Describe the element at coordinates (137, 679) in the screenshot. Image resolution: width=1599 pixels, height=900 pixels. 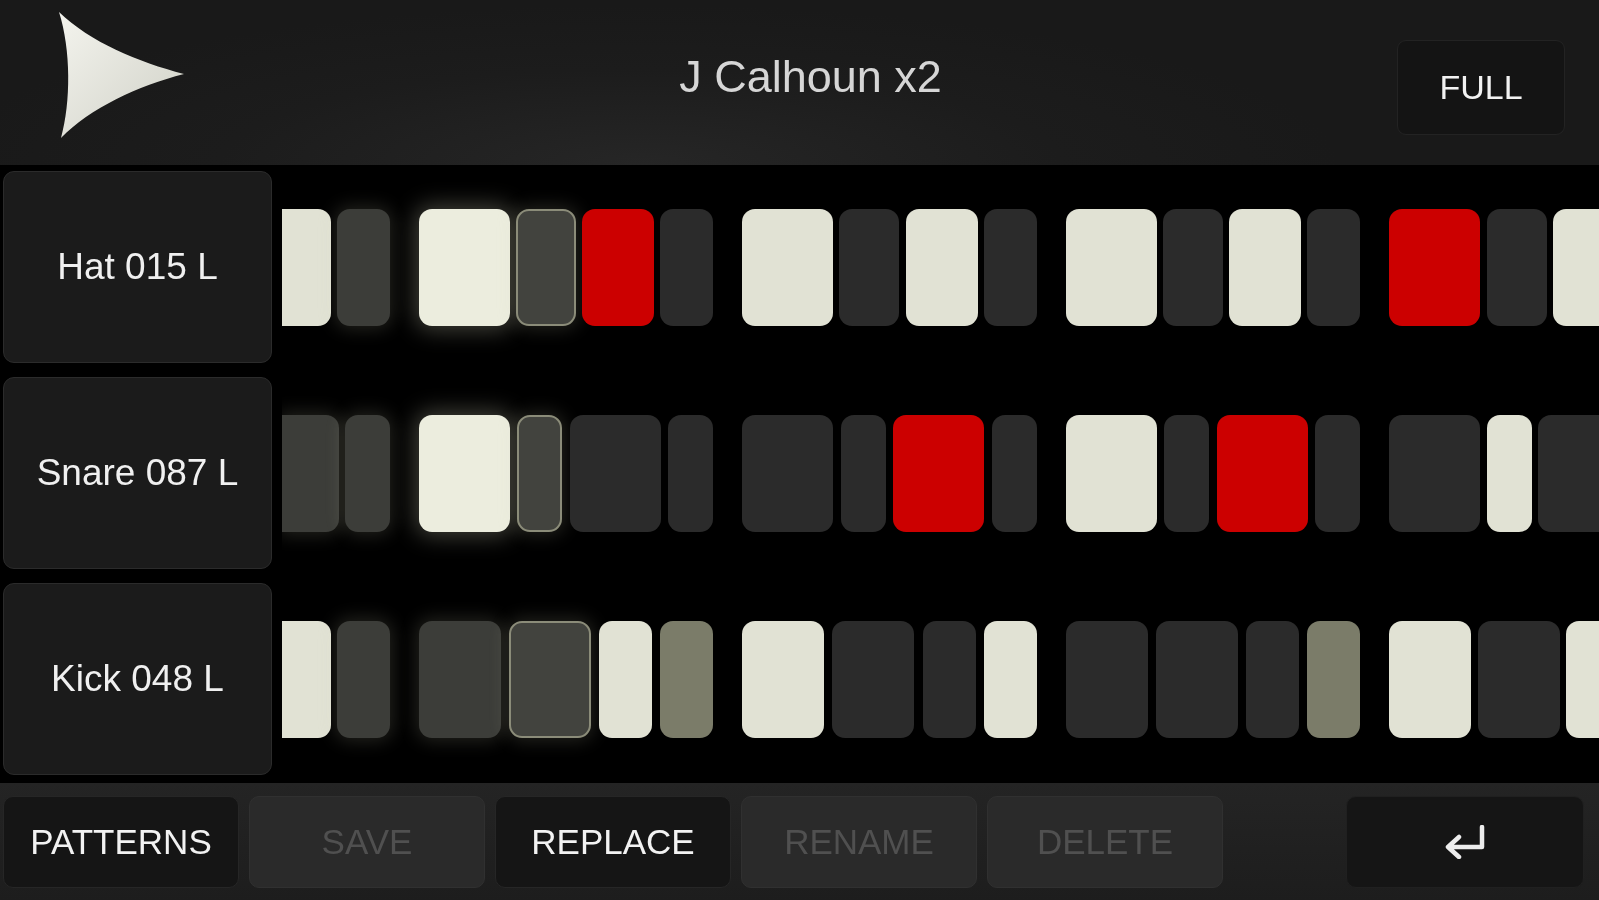
I see `track-name-button: Kick 048 L` at that location.